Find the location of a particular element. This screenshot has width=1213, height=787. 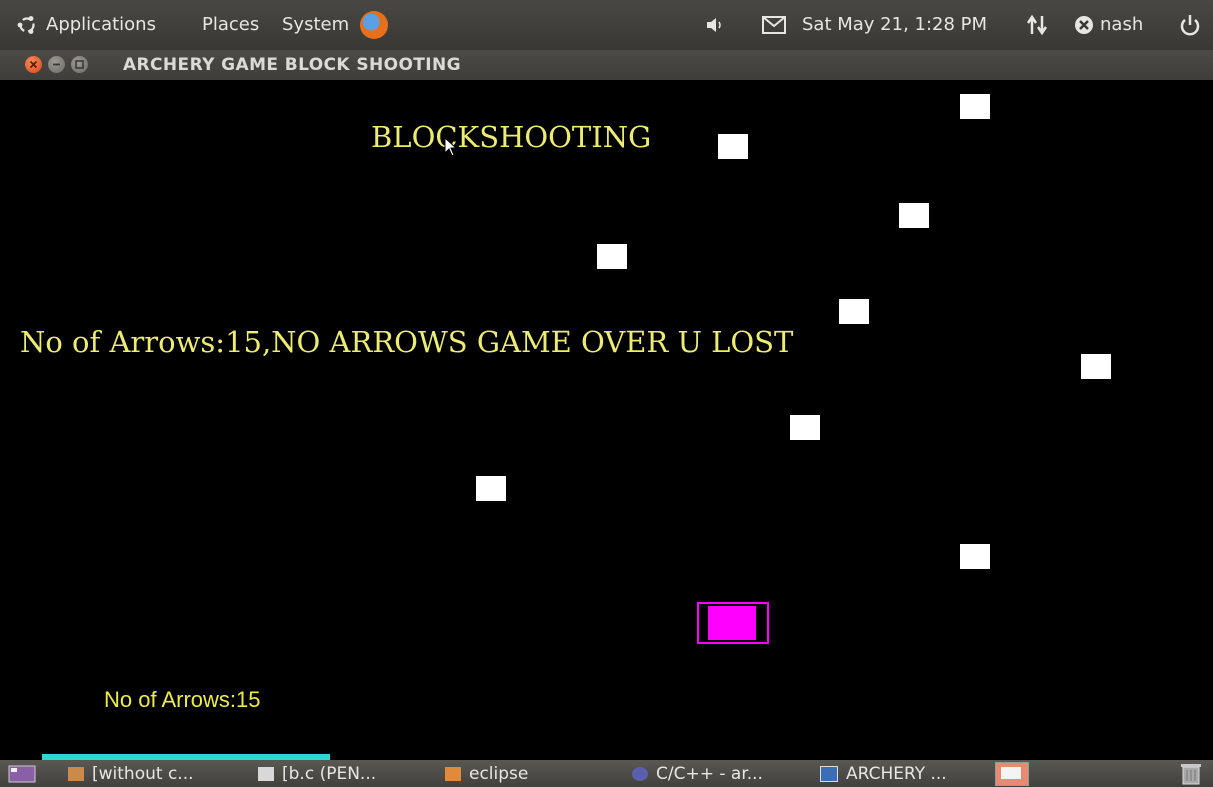

user-name: nash is located at coordinates (1121, 25).